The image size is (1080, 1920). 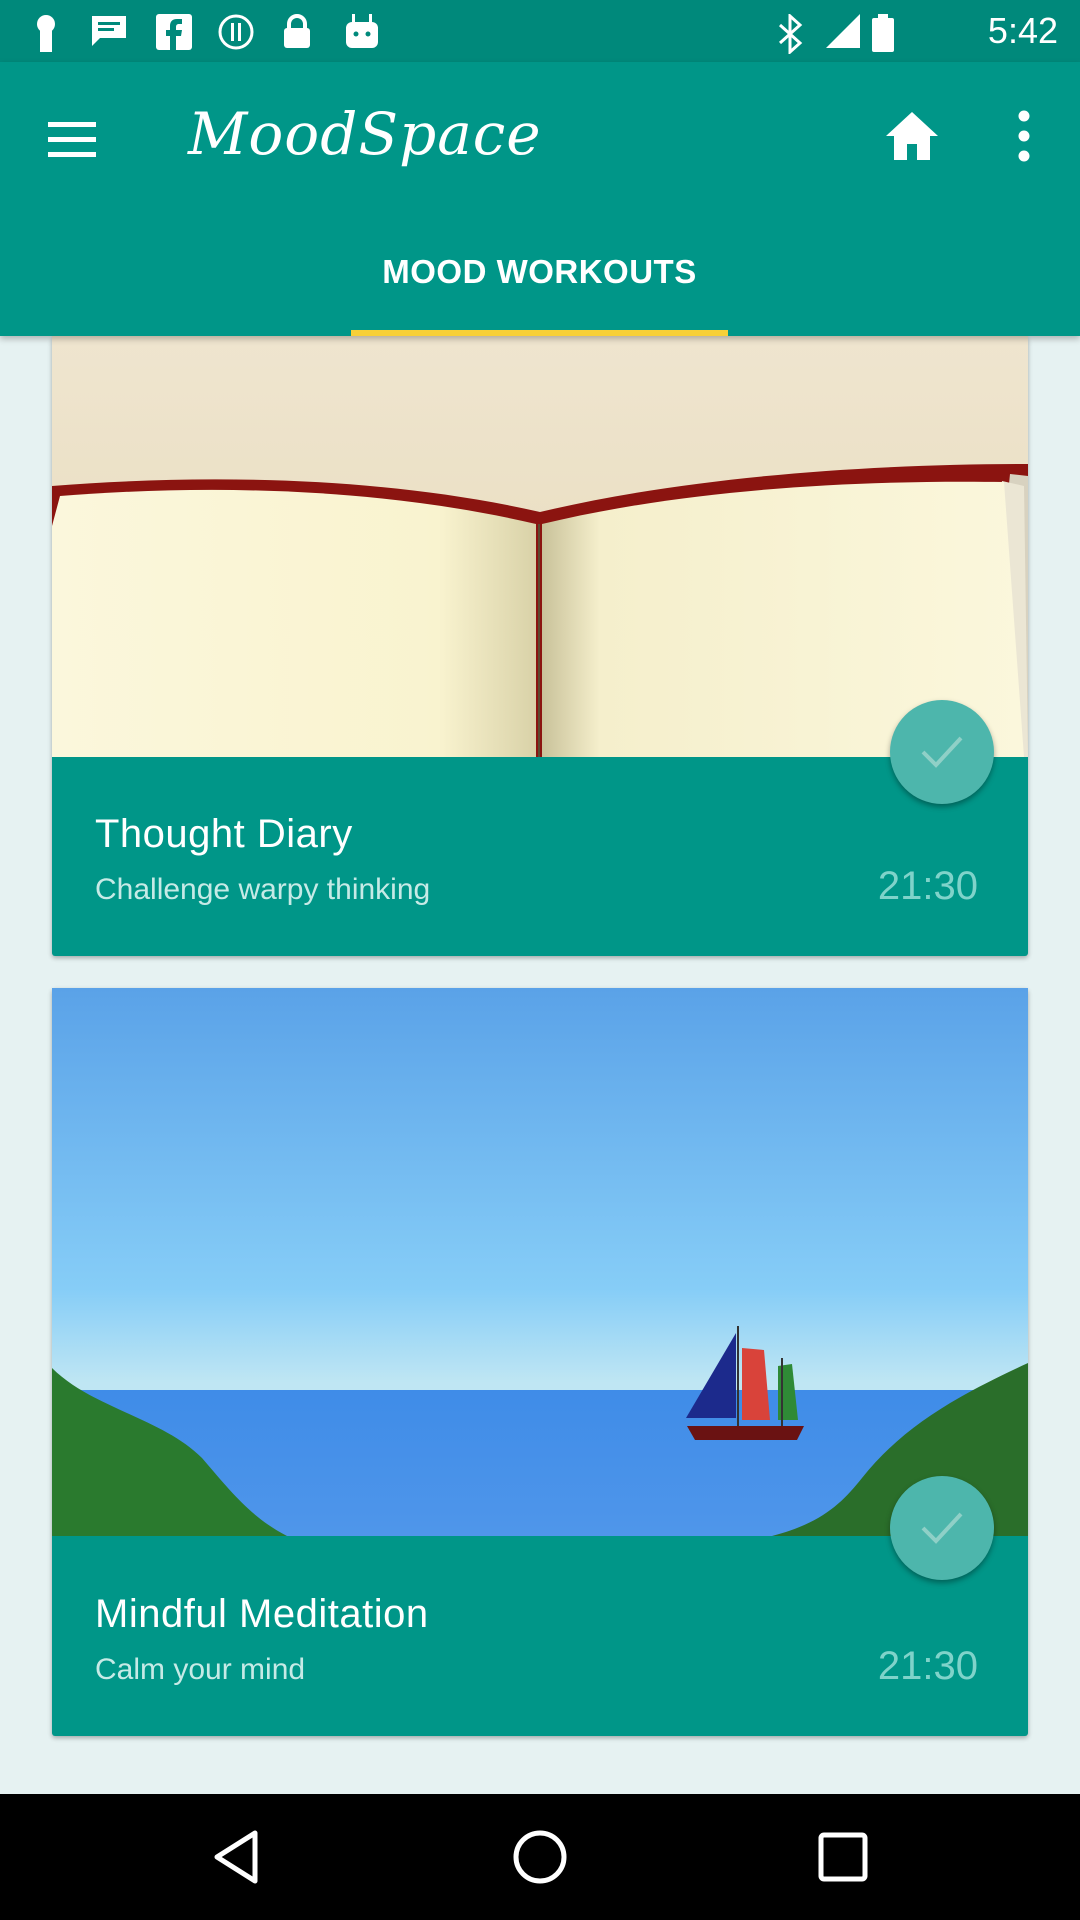 What do you see at coordinates (540, 199) in the screenshot?
I see `app-bar: MoodSpace MOOD WORKOUTS` at bounding box center [540, 199].